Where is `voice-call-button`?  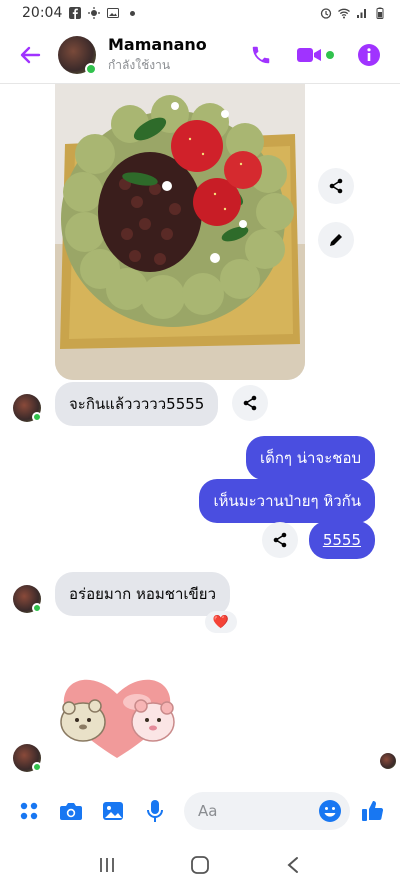 voice-call-button is located at coordinates (261, 55).